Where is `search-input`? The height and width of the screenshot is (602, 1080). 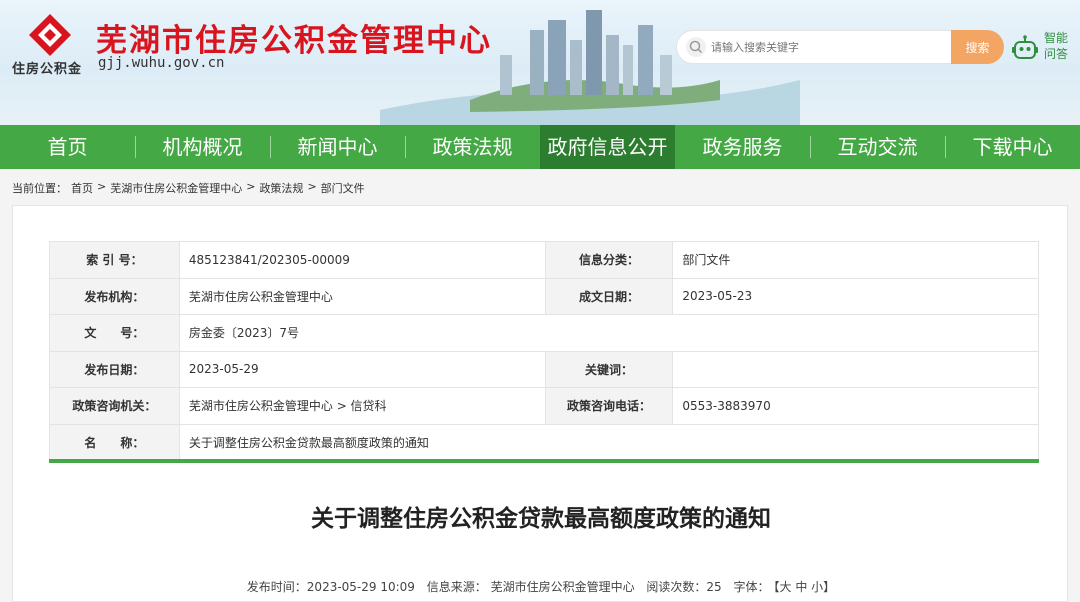 search-input is located at coordinates (826, 47).